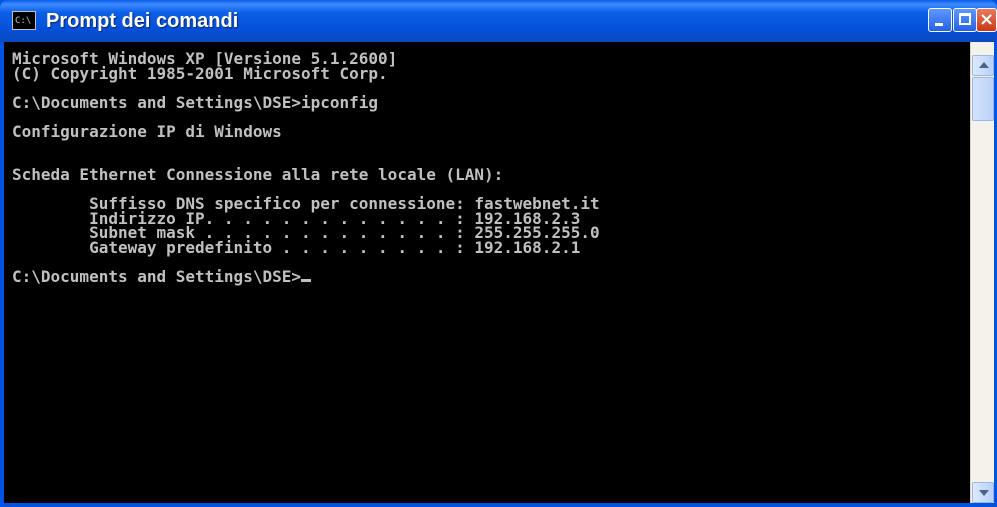 This screenshot has width=997, height=507. I want to click on vertical-scrollbar, so click(982, 272).